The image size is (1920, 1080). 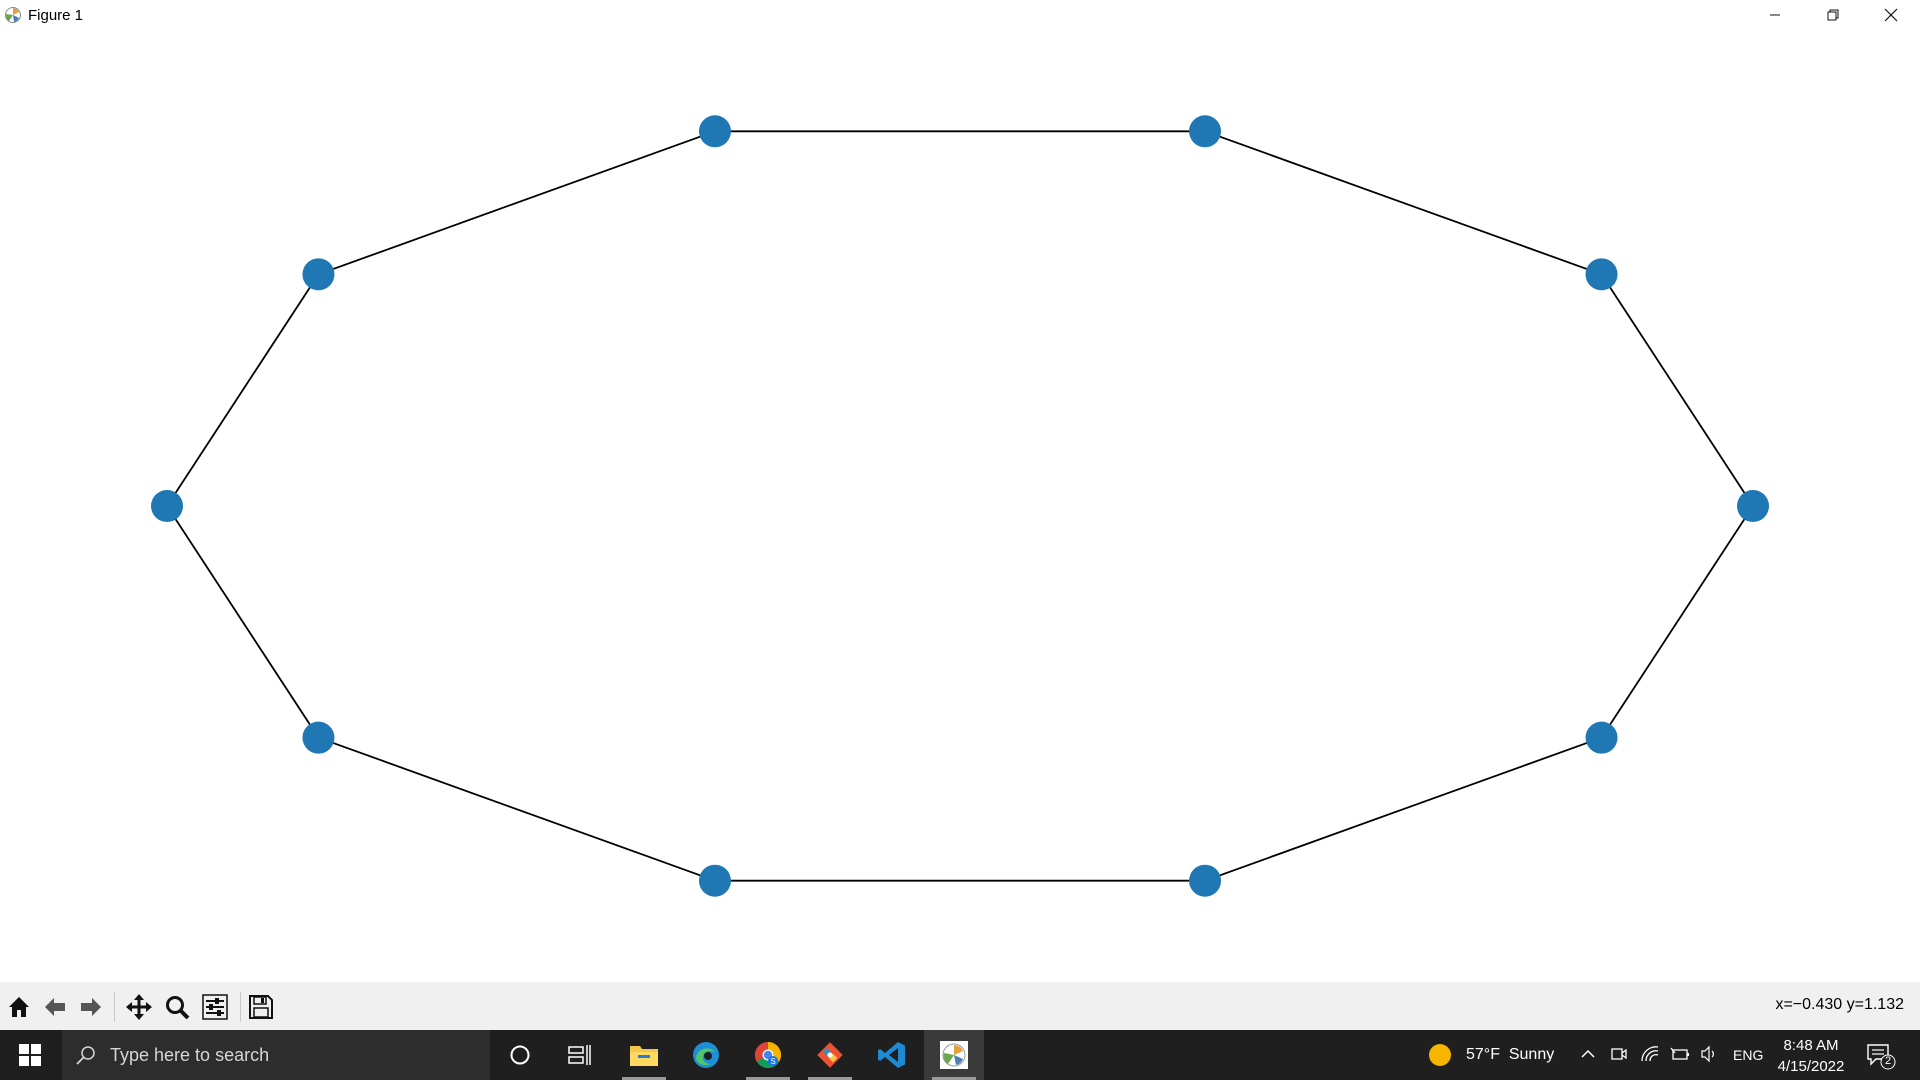 I want to click on edge-icon, so click(x=706, y=1055).